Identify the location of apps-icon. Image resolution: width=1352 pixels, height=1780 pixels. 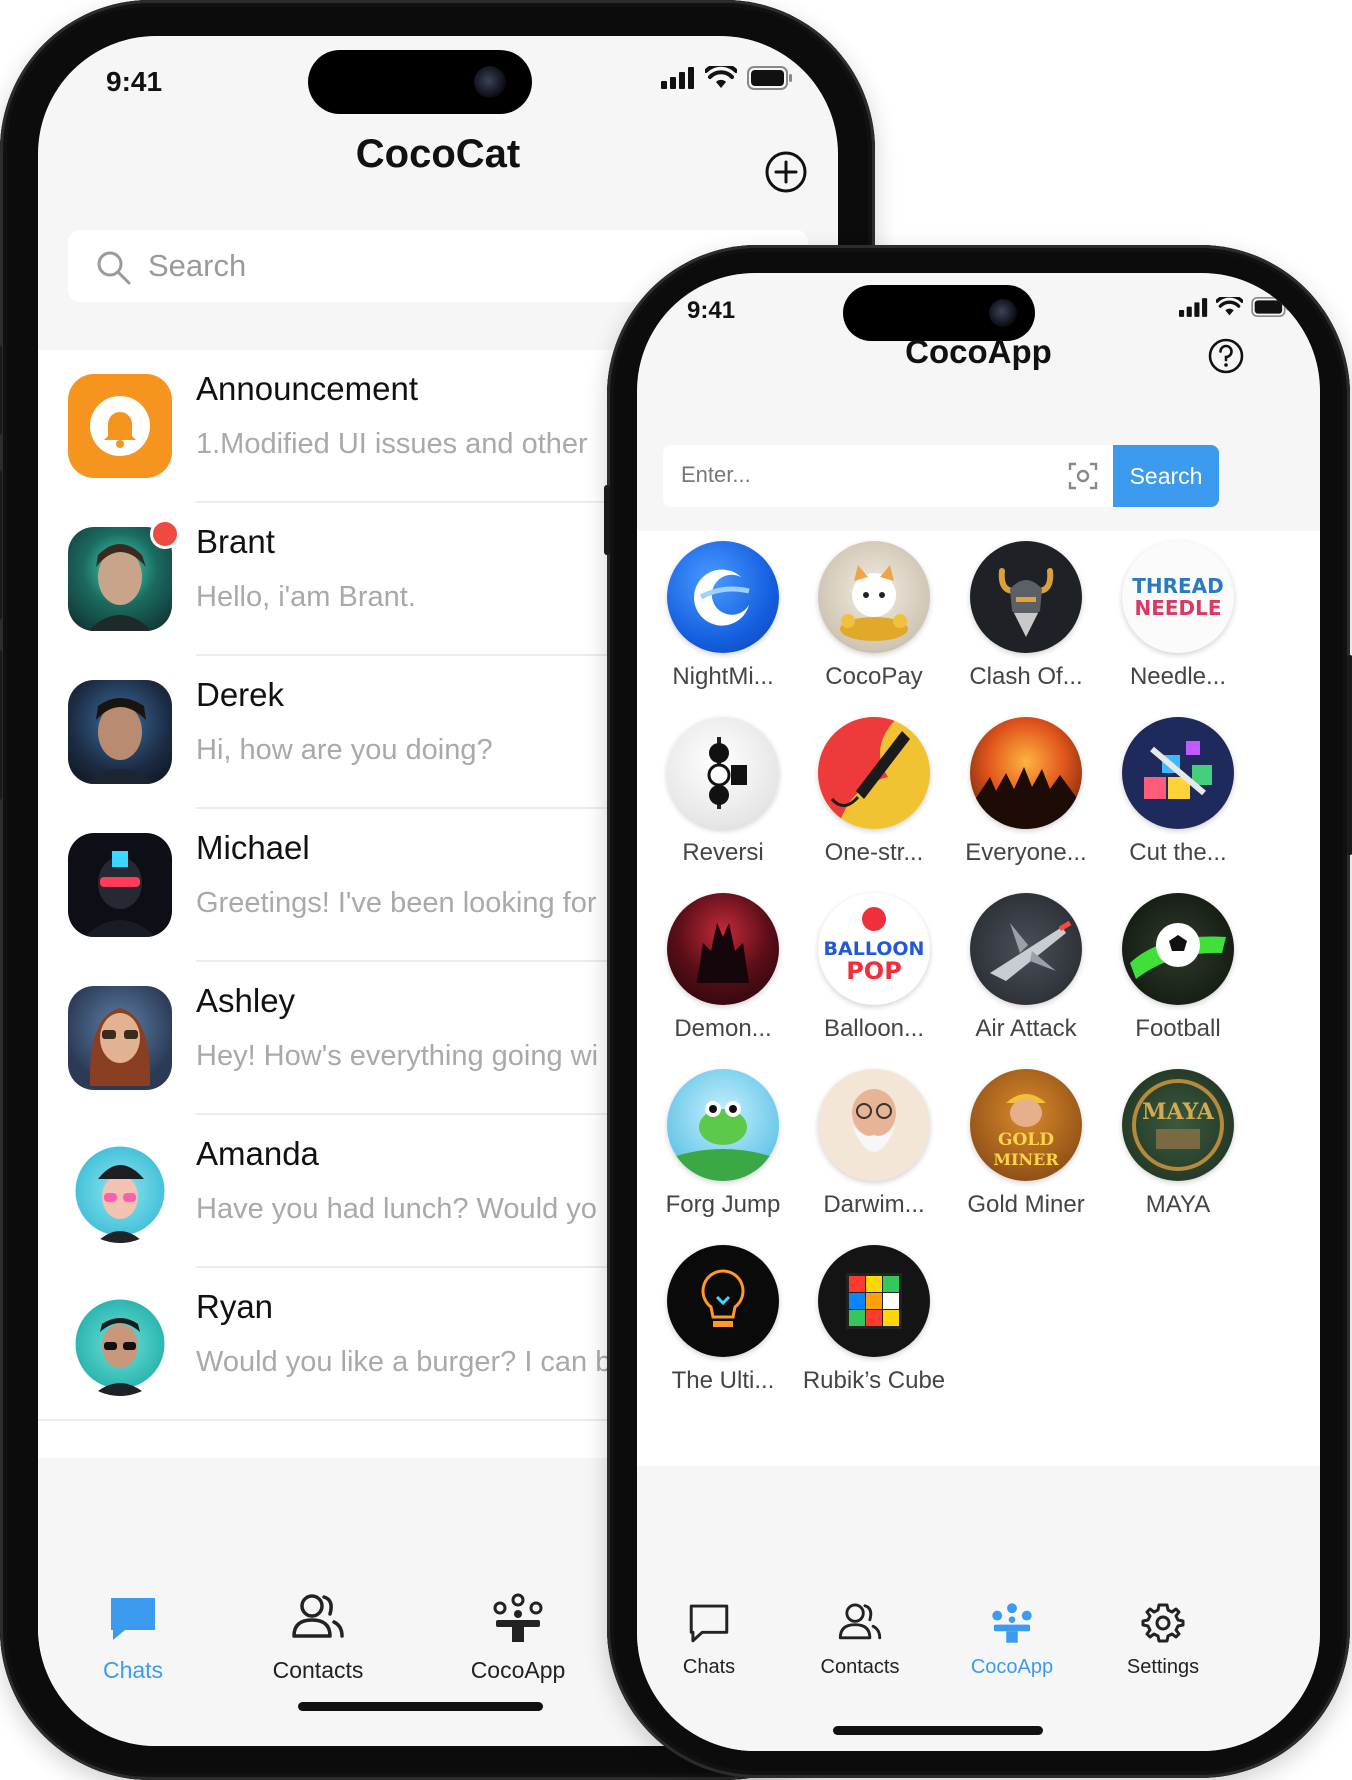
(518, 1617).